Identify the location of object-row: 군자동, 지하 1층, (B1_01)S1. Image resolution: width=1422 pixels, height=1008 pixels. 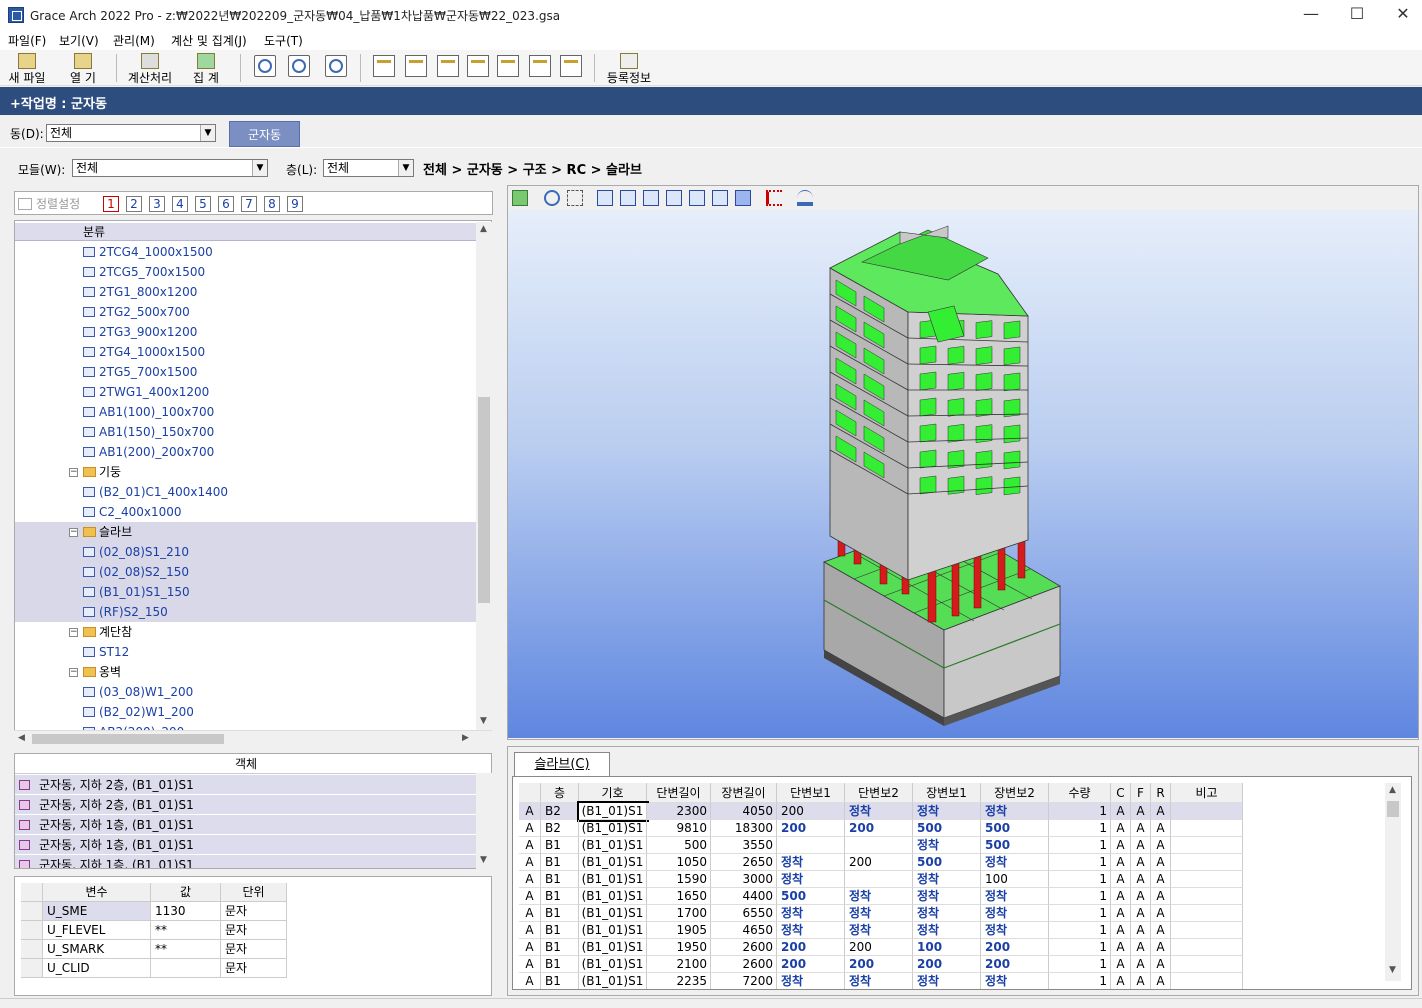
(246, 845).